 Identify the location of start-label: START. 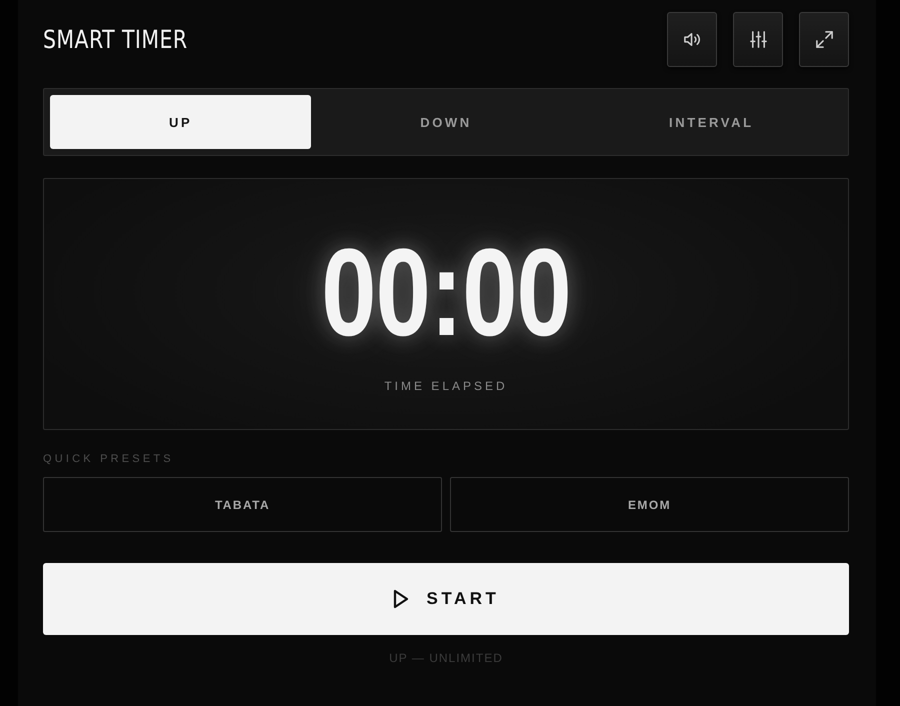
(463, 599).